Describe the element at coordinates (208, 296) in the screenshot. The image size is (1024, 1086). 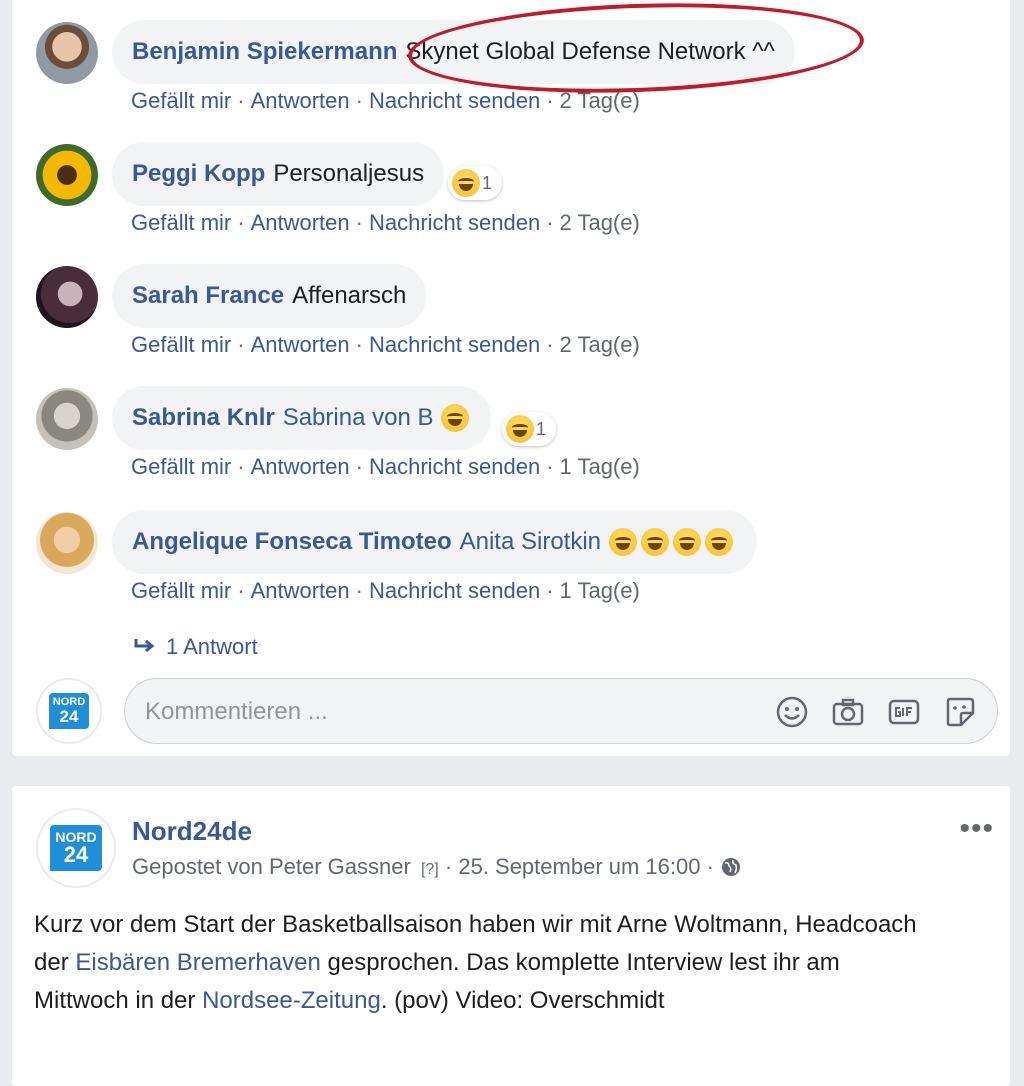
I see `comment-author: Sarah France` at that location.